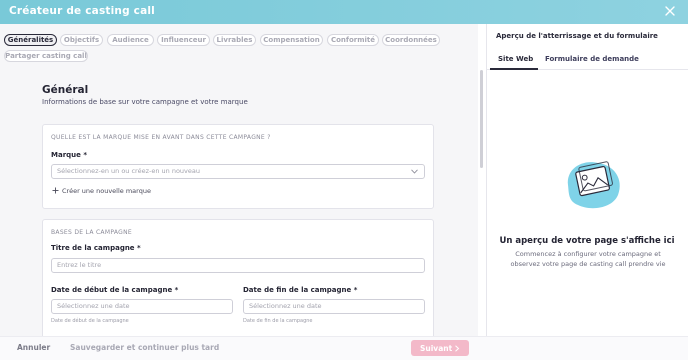 This screenshot has height=360, width=688. I want to click on basics-card-heading: BASES DE LA CAMPAGNE, so click(91, 232).